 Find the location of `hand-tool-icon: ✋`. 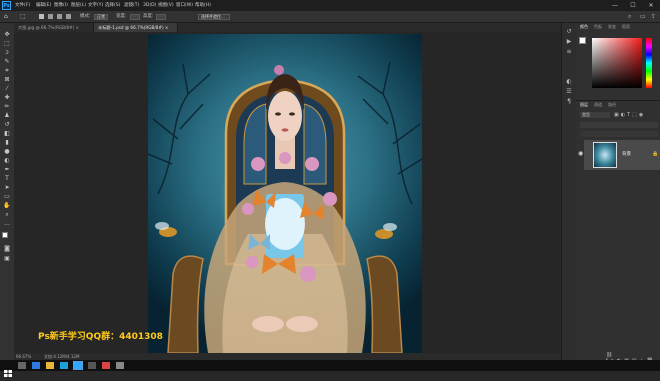

hand-tool-icon: ✋ is located at coordinates (7, 205).